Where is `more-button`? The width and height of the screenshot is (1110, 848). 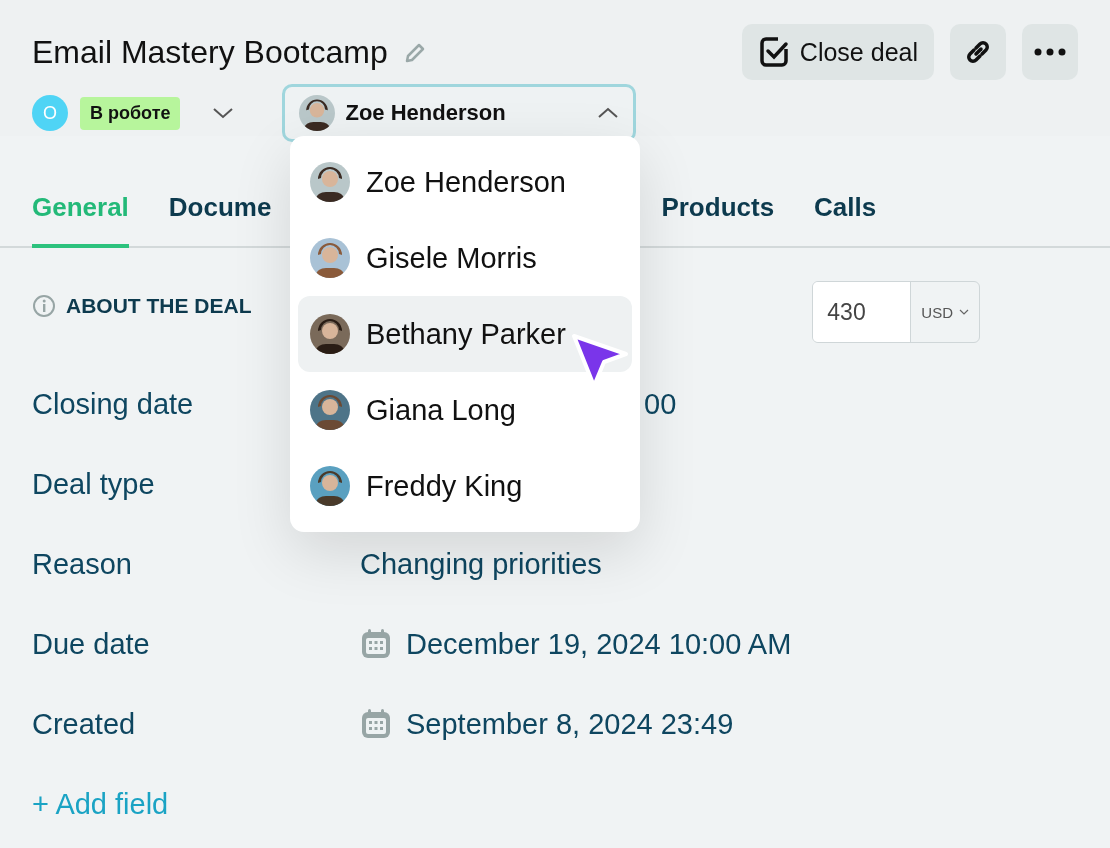 more-button is located at coordinates (1050, 52).